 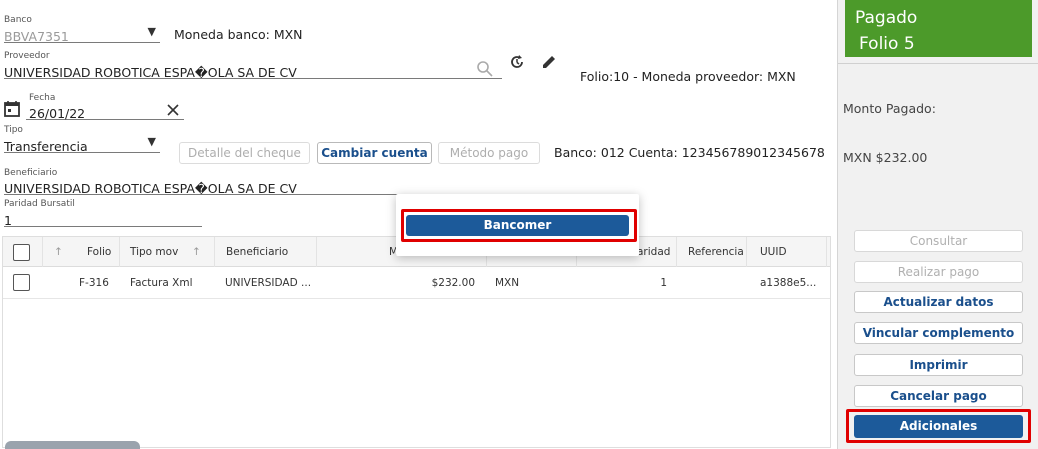 I want to click on consultar-button: Consultar, so click(x=938, y=241).